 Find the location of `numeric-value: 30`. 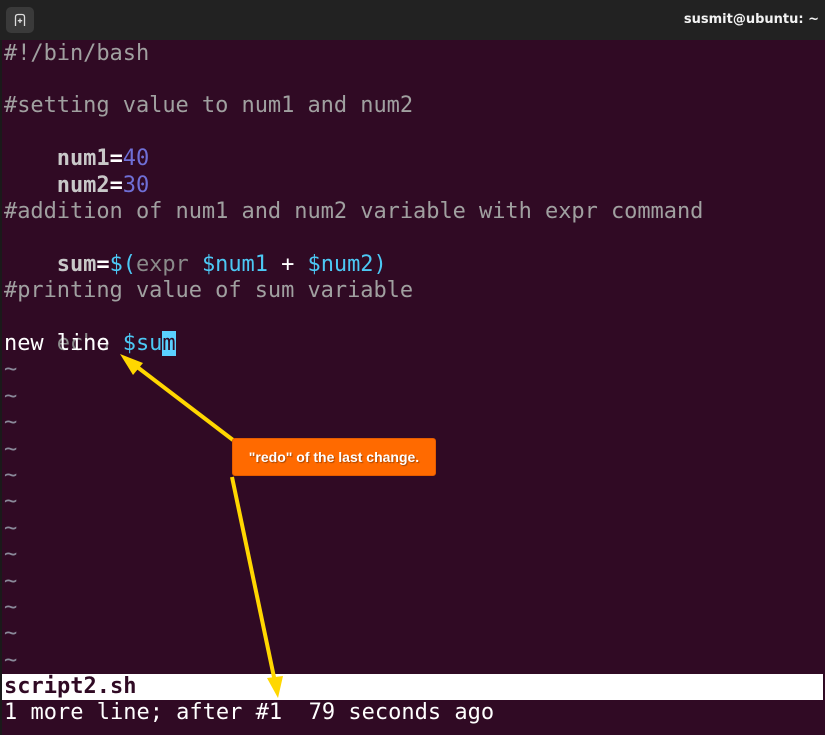

numeric-value: 30 is located at coordinates (136, 185).